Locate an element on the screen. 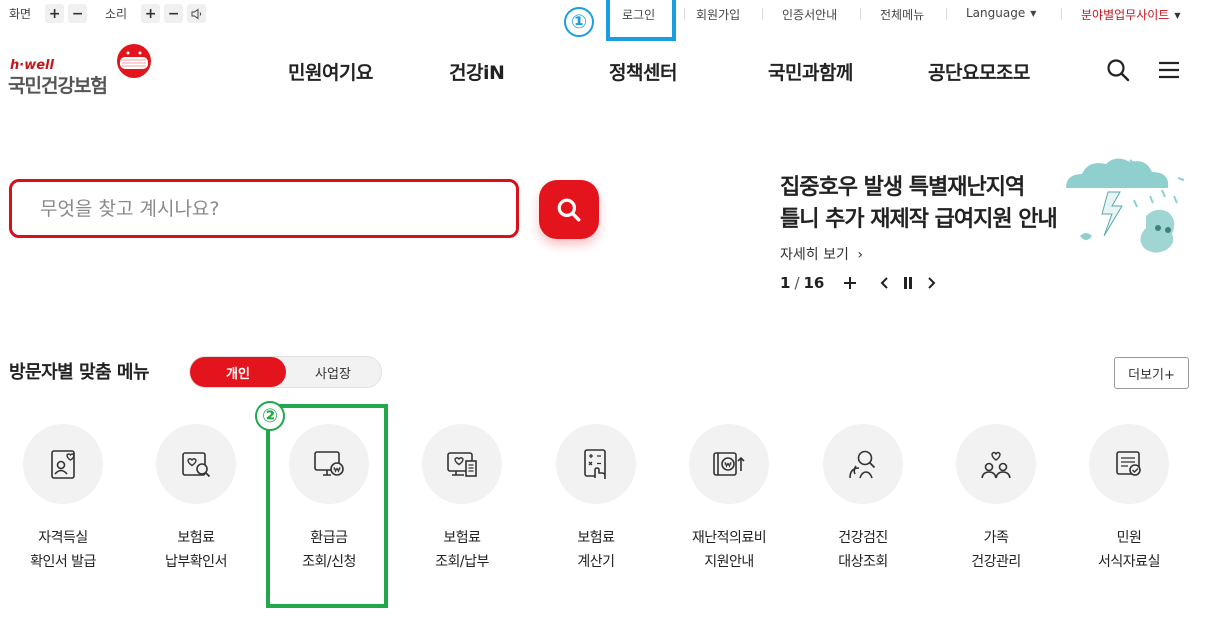  quick-menu-label: 재난적의료비 지원안내 is located at coordinates (729, 550).